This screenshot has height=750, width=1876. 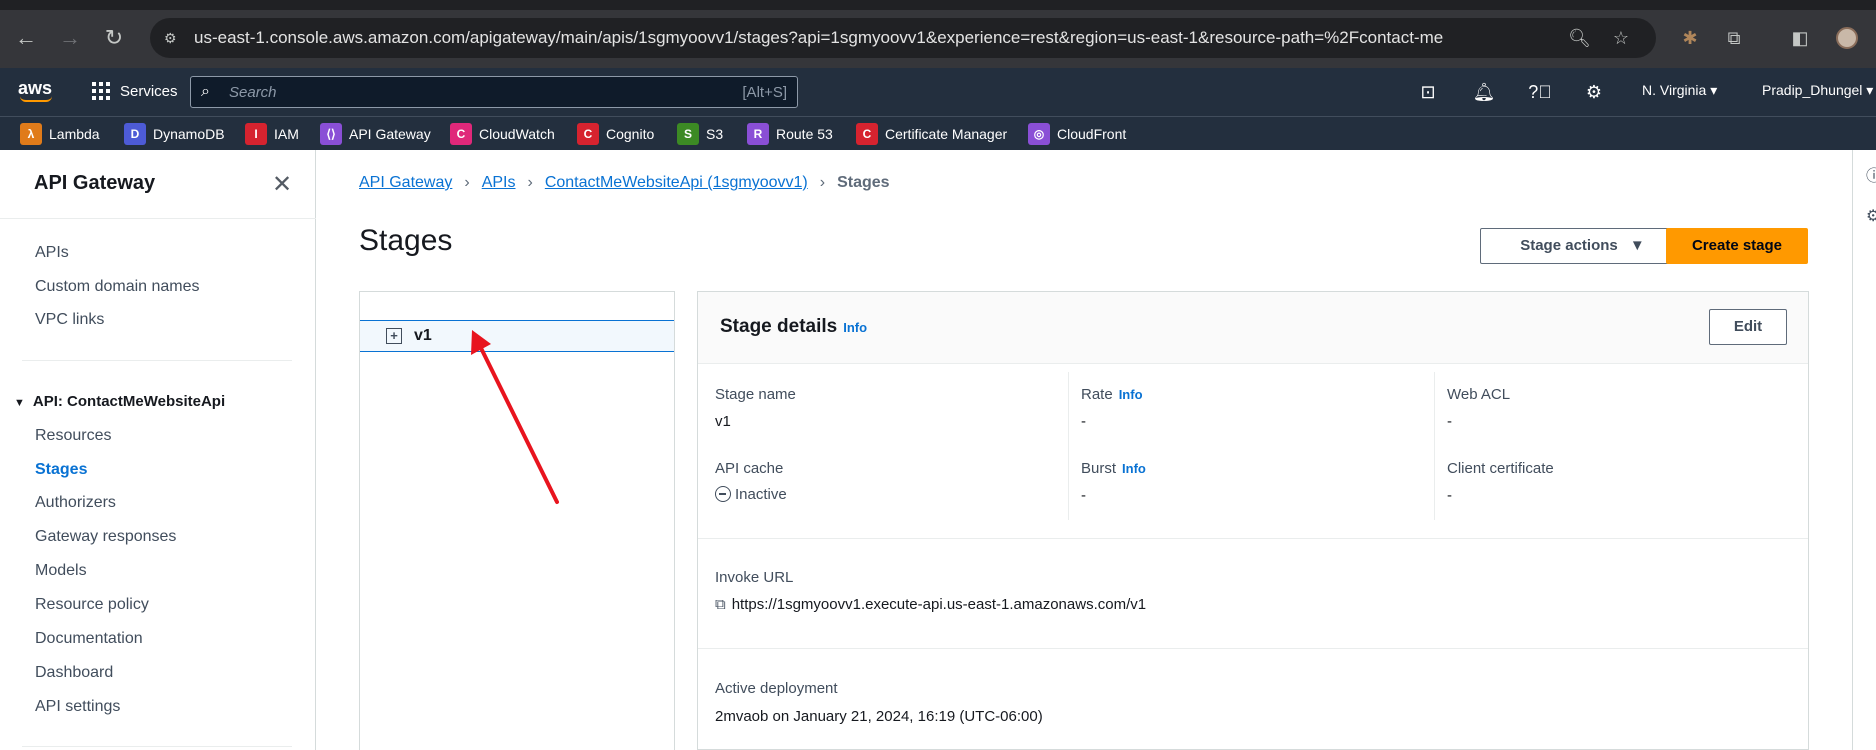 What do you see at coordinates (1734, 38) in the screenshot?
I see `extensions-puzzle-icon: ⧉` at bounding box center [1734, 38].